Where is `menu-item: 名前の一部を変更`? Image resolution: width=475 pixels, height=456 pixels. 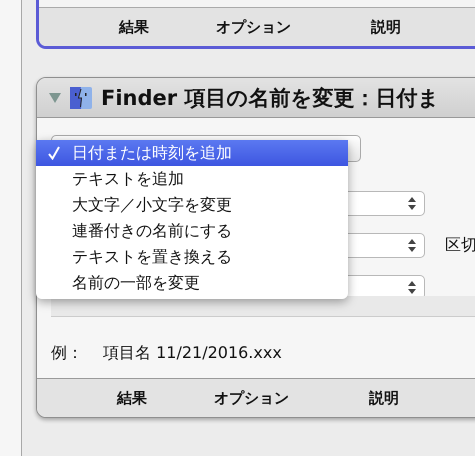
menu-item: 名前の一部を変更 is located at coordinates (192, 283).